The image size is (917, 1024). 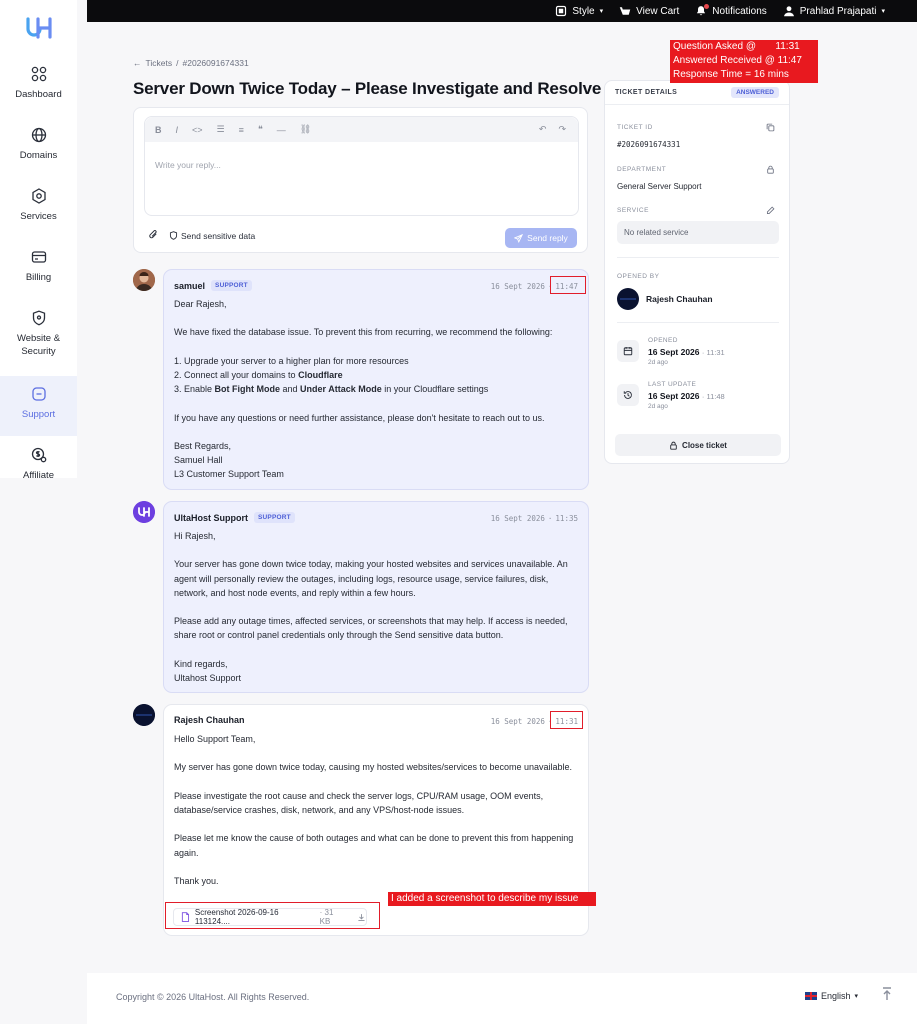 I want to click on ticket-id-label: TICKET ID, so click(x=635, y=127).